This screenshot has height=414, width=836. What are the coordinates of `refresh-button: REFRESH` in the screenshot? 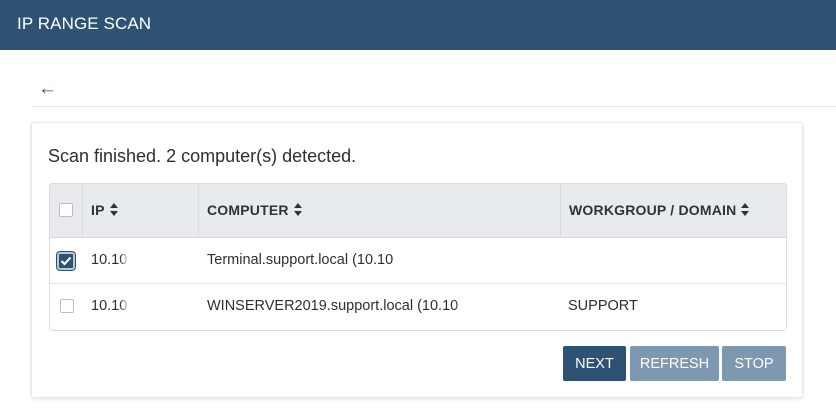 It's located at (674, 363).